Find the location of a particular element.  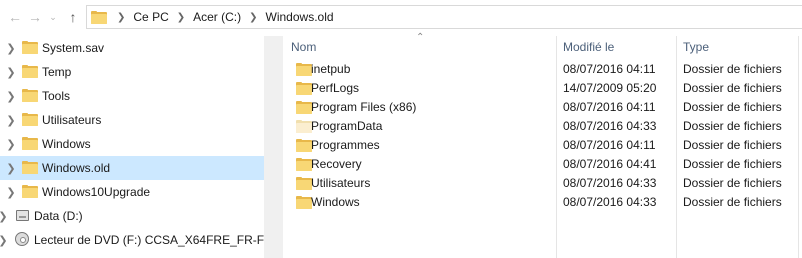

tree-item-label: Temp is located at coordinates (57, 72).